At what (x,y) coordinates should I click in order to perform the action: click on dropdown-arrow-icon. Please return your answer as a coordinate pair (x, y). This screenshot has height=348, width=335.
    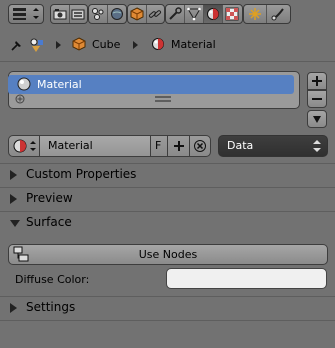
    Looking at the image, I should click on (317, 119).